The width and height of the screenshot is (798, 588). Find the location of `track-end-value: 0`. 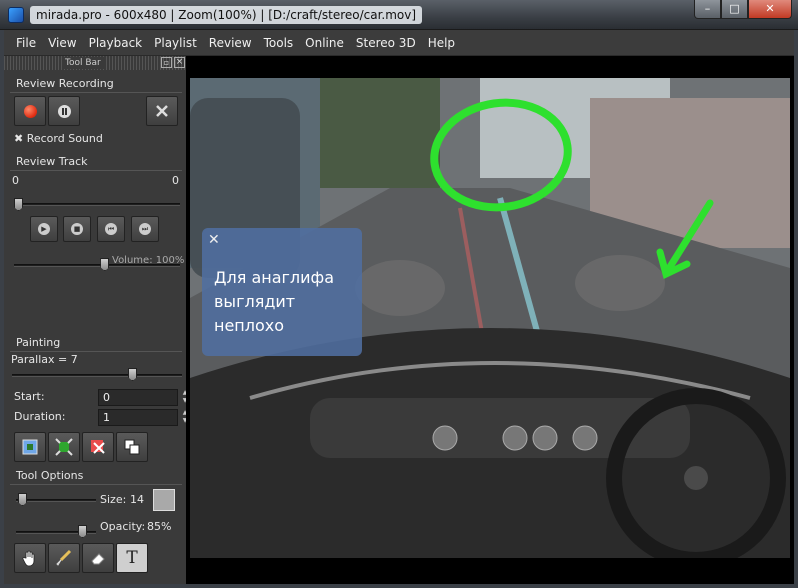

track-end-value: 0 is located at coordinates (175, 180).